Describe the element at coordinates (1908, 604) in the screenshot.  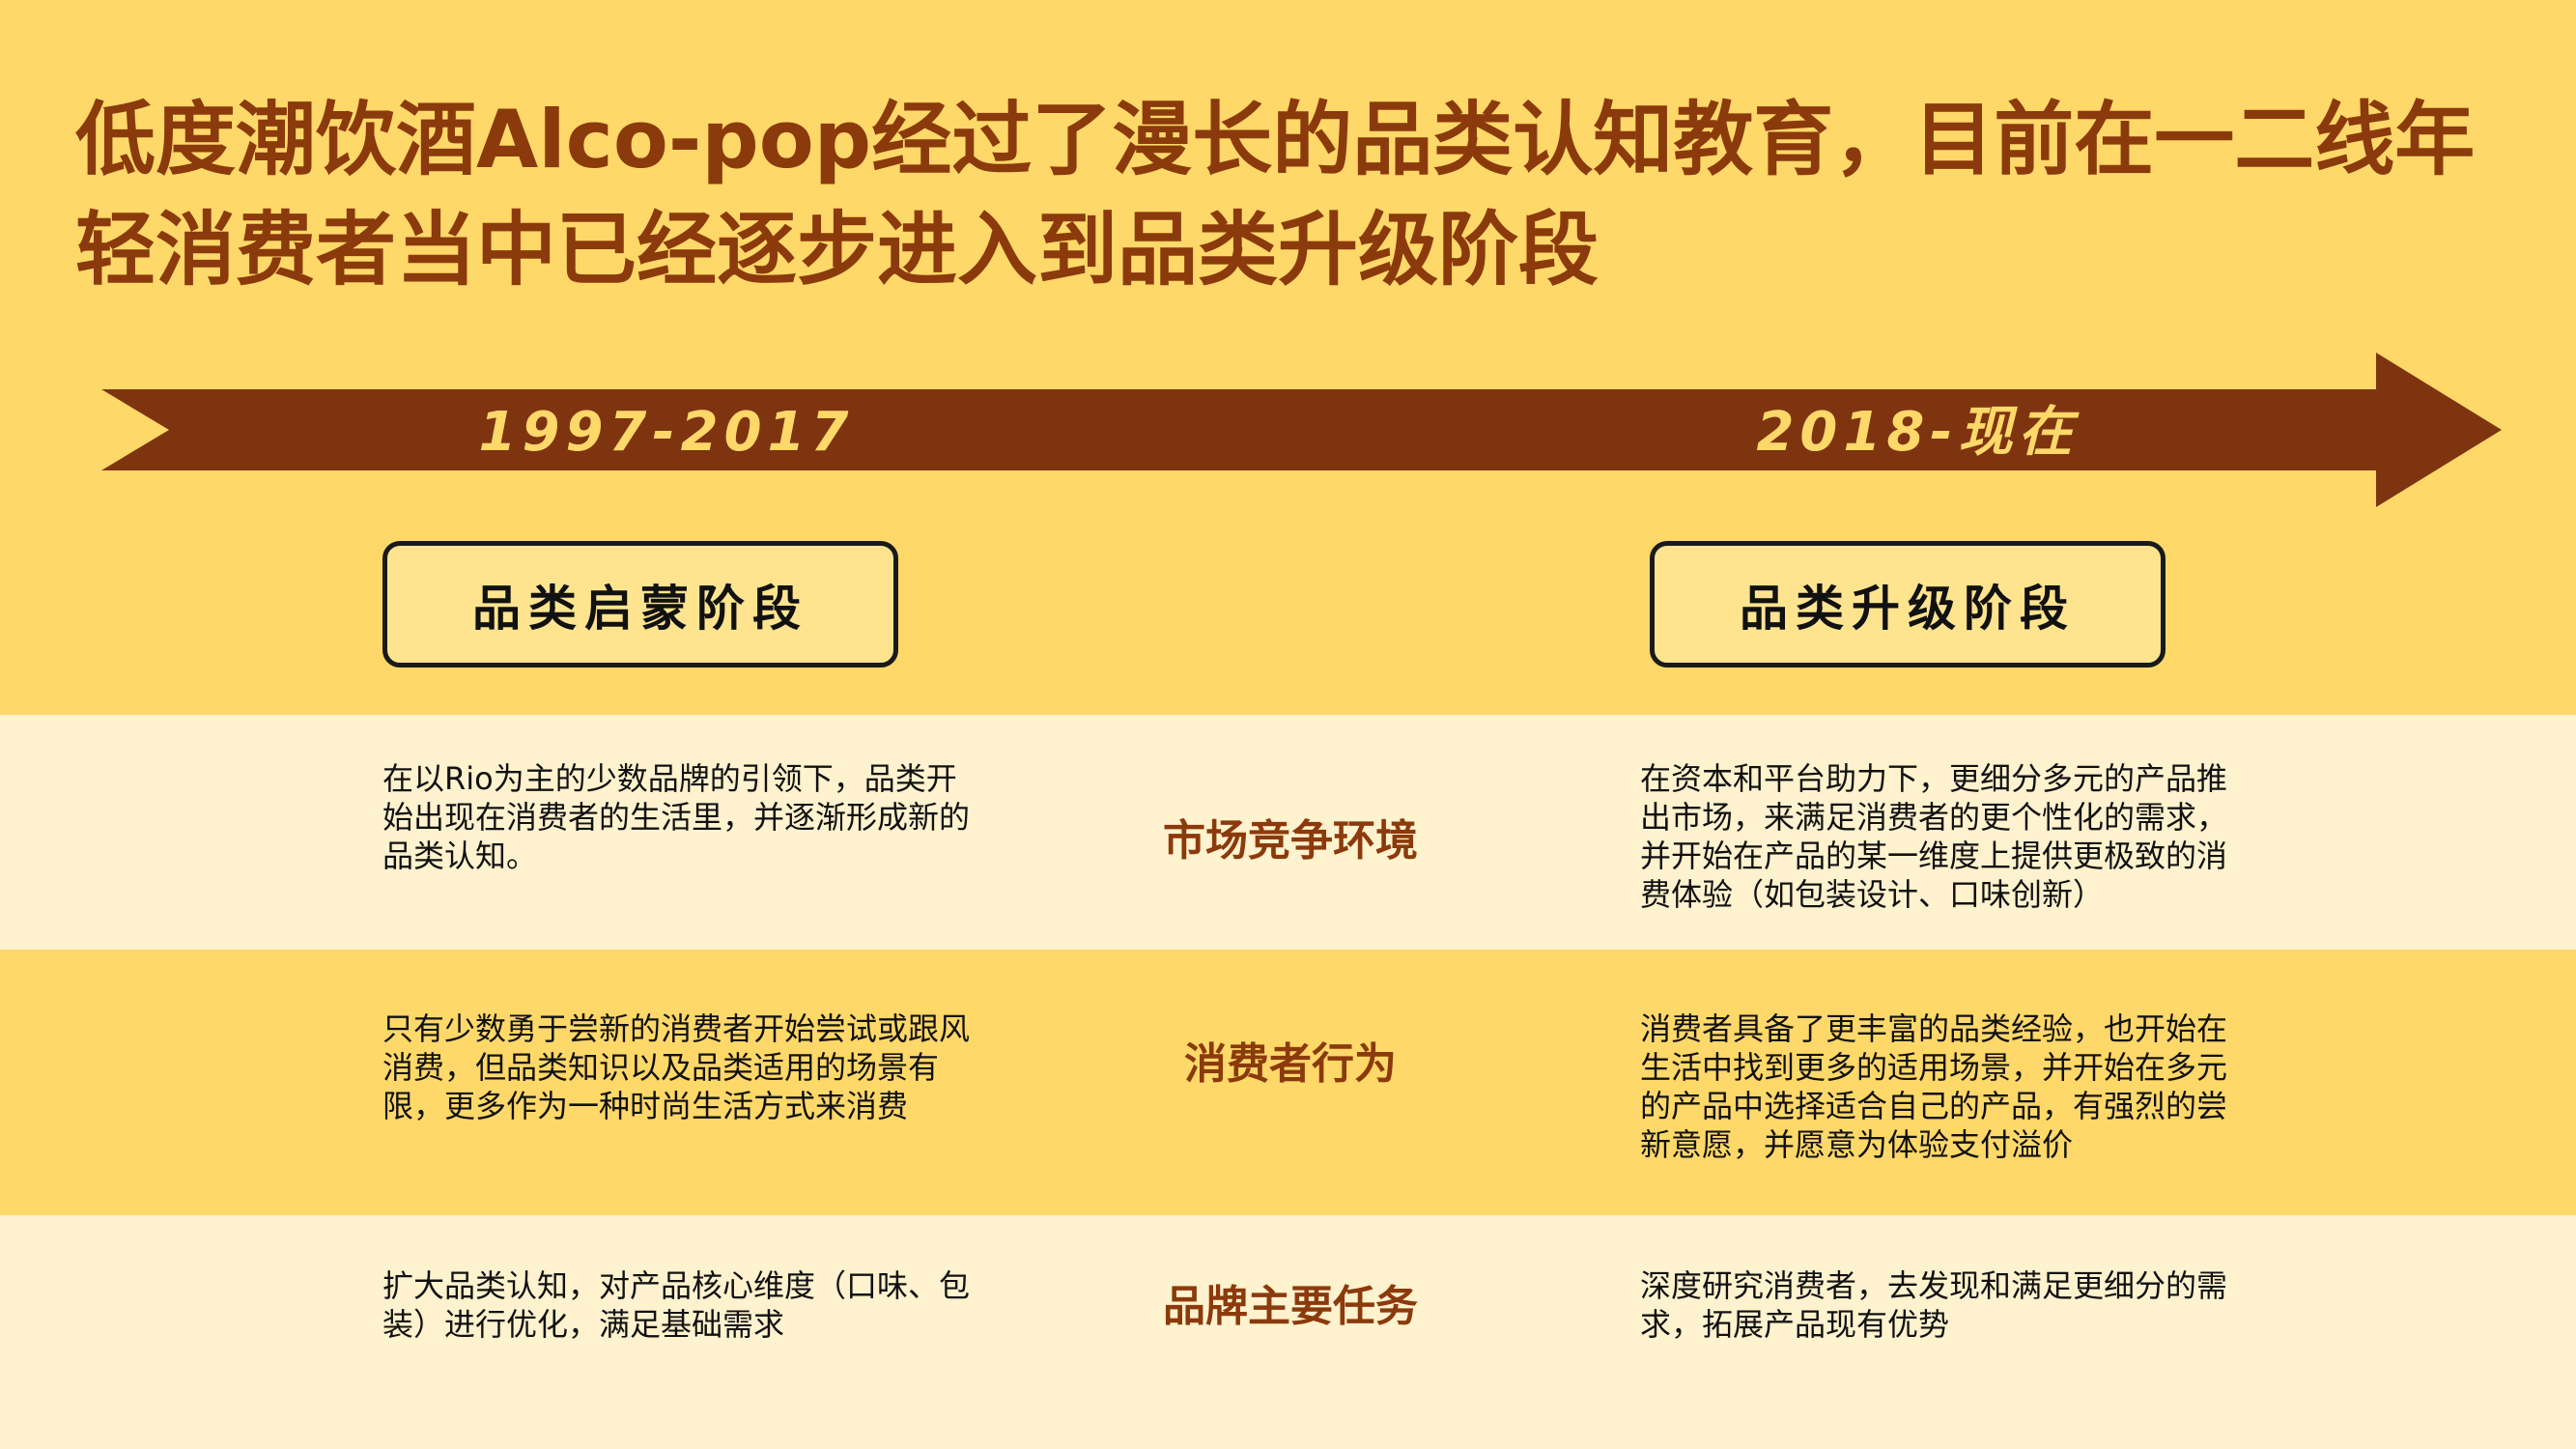
I see `stage-box-upgrade: 品类升级阶段` at that location.